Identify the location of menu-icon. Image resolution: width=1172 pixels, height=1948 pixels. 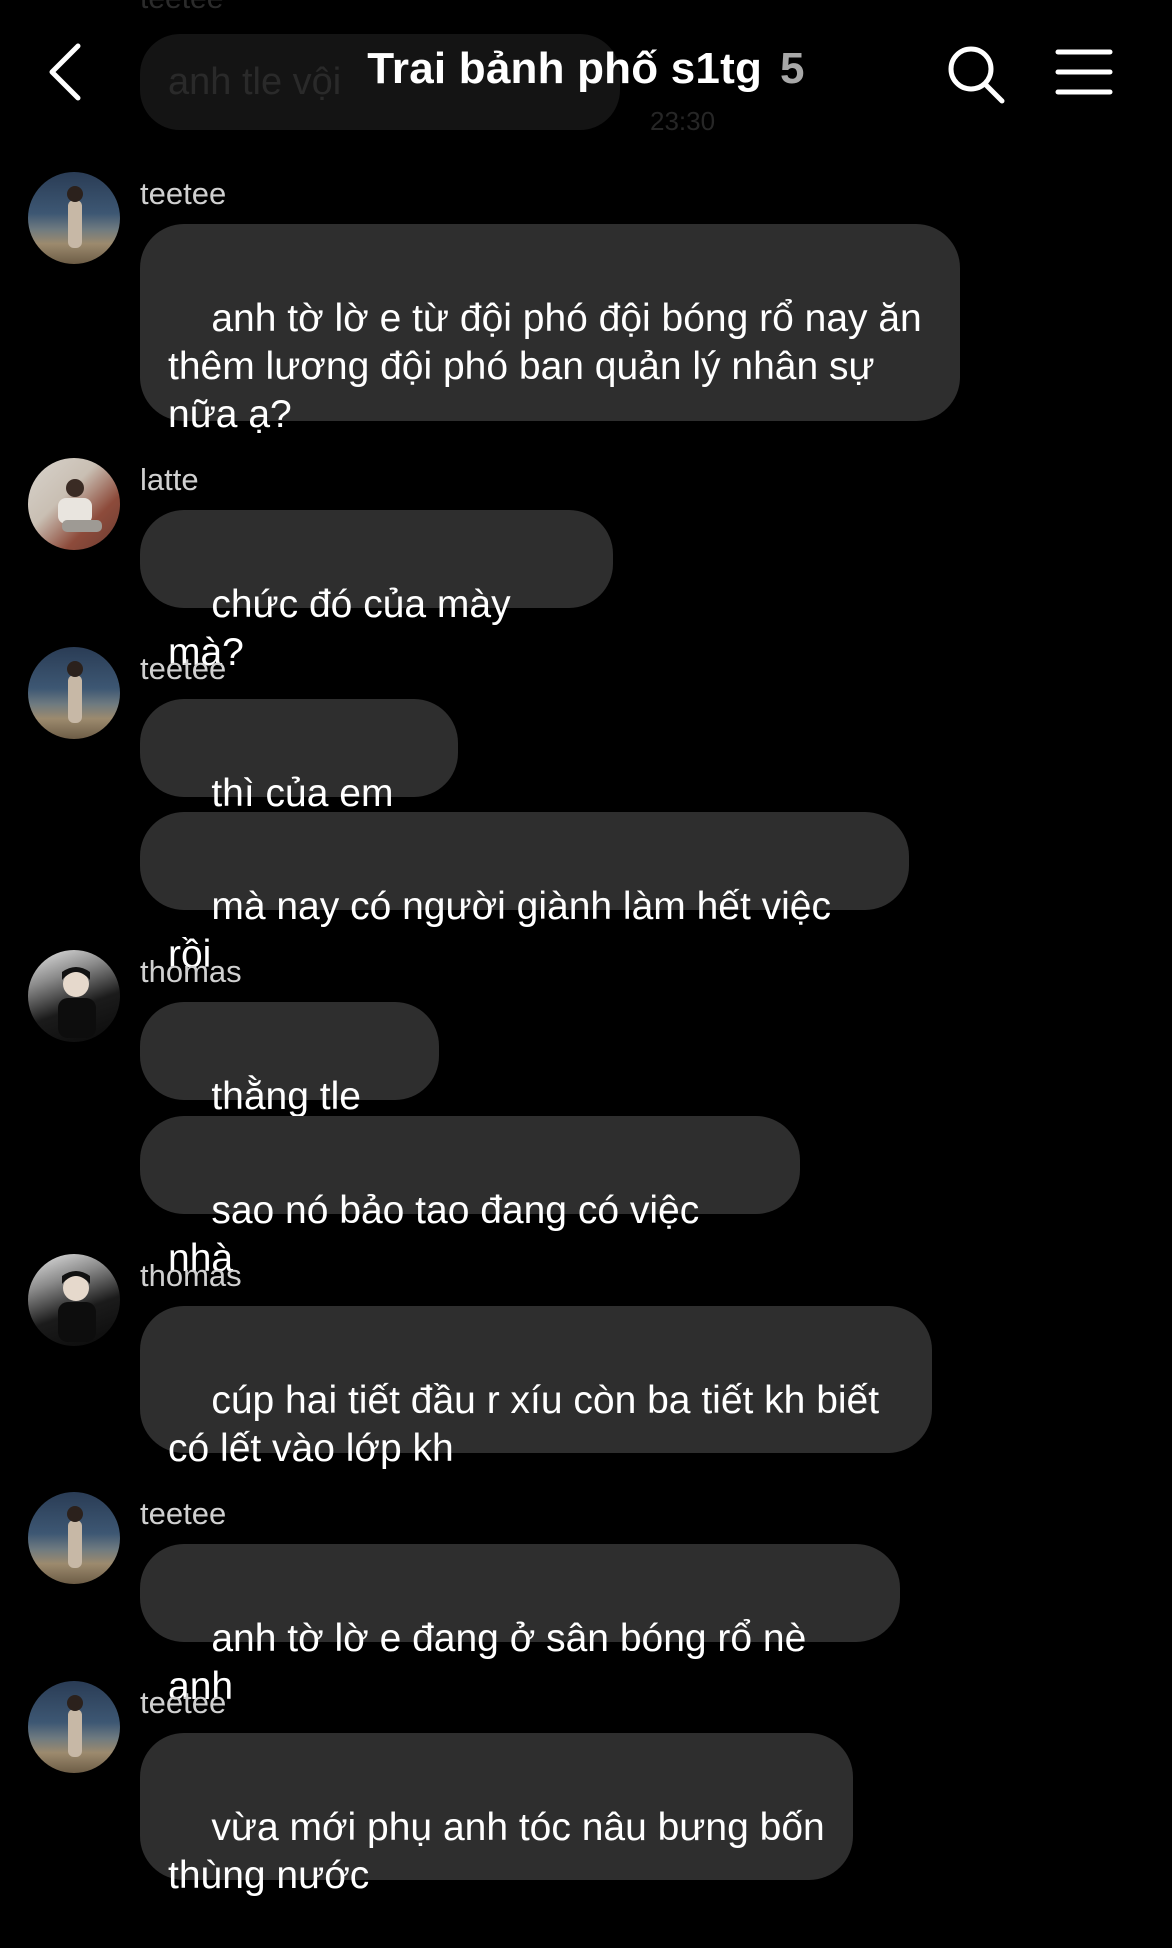
(1084, 72).